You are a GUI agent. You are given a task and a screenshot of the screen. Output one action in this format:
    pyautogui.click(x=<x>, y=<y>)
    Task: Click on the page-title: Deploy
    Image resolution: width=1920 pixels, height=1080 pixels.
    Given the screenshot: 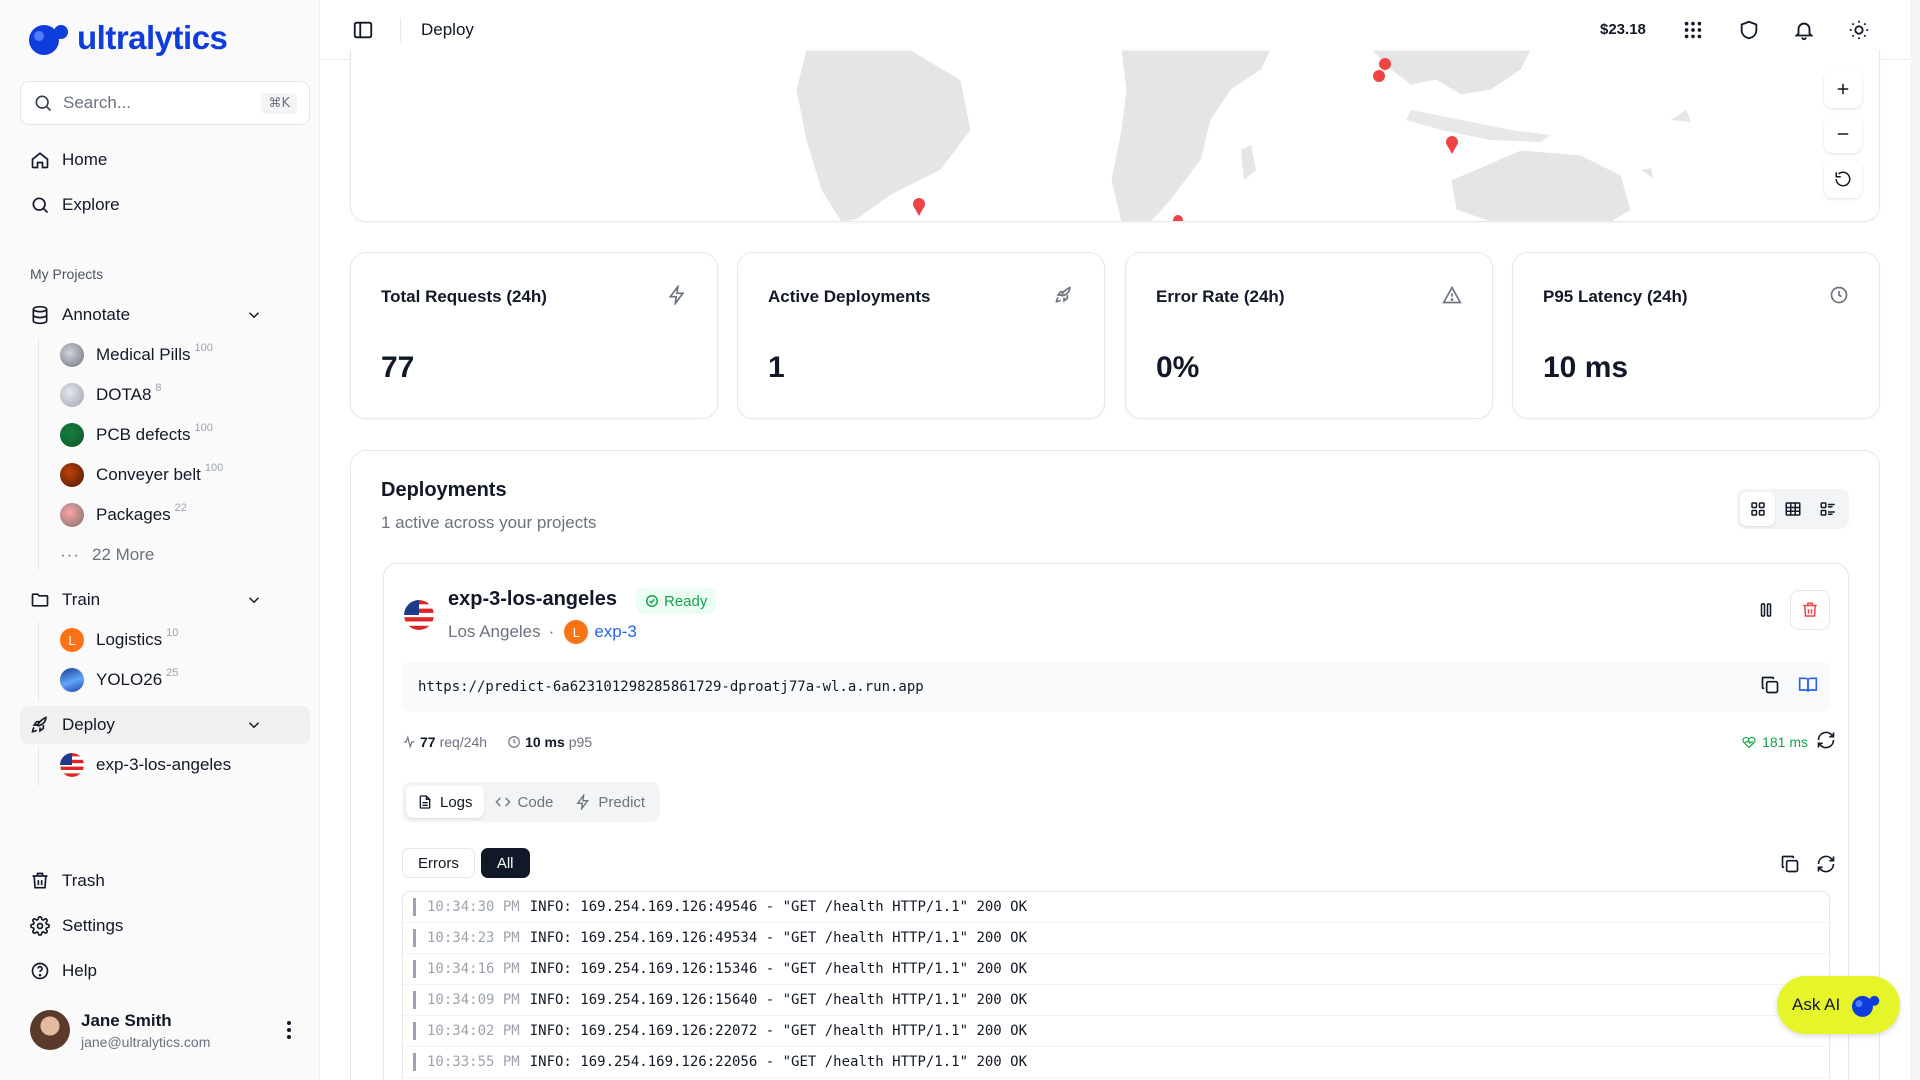 What is the action you would take?
    pyautogui.click(x=447, y=29)
    